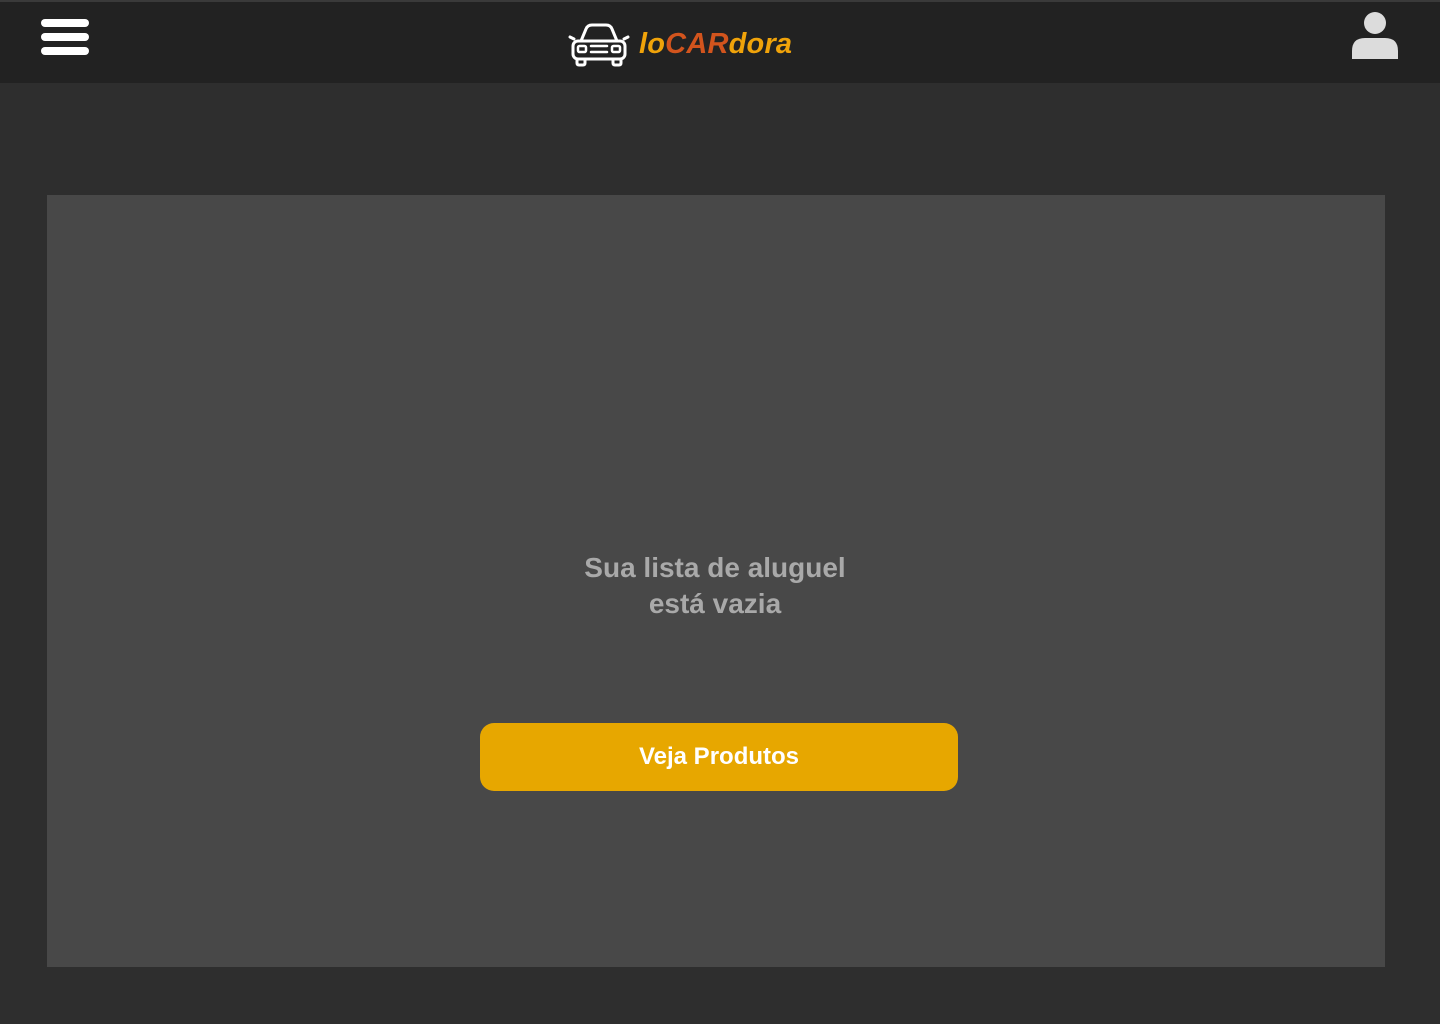 Image resolution: width=1440 pixels, height=1024 pixels. I want to click on hamburger-menu-button, so click(65, 38).